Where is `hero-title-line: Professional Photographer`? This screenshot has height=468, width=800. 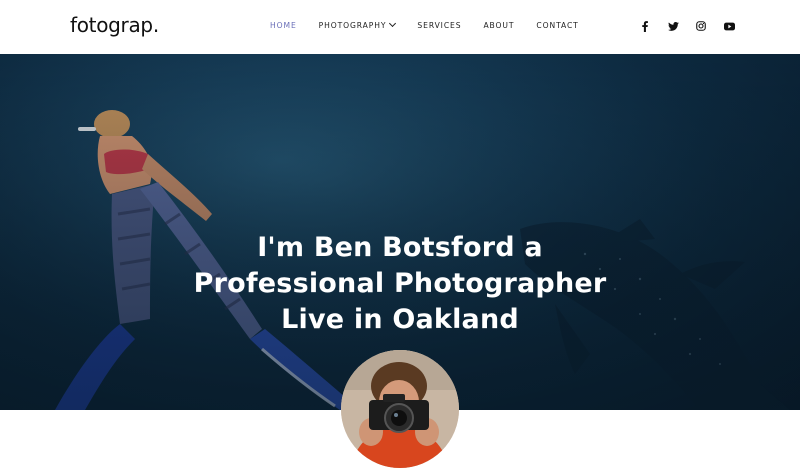 hero-title-line: Professional Photographer is located at coordinates (400, 283).